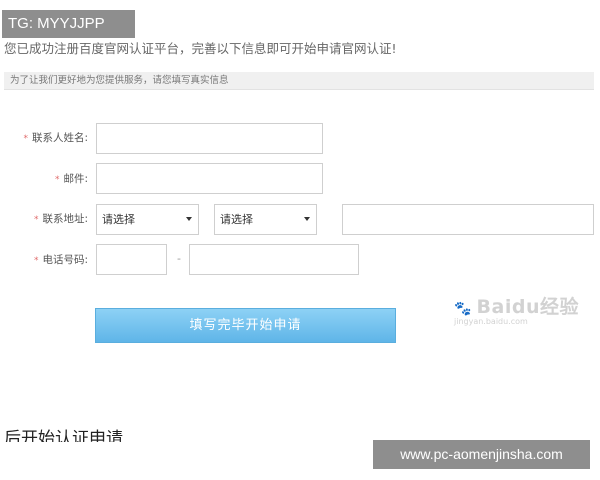 This screenshot has height=480, width=600. I want to click on phone-label: * 电话号码:, so click(49, 259).